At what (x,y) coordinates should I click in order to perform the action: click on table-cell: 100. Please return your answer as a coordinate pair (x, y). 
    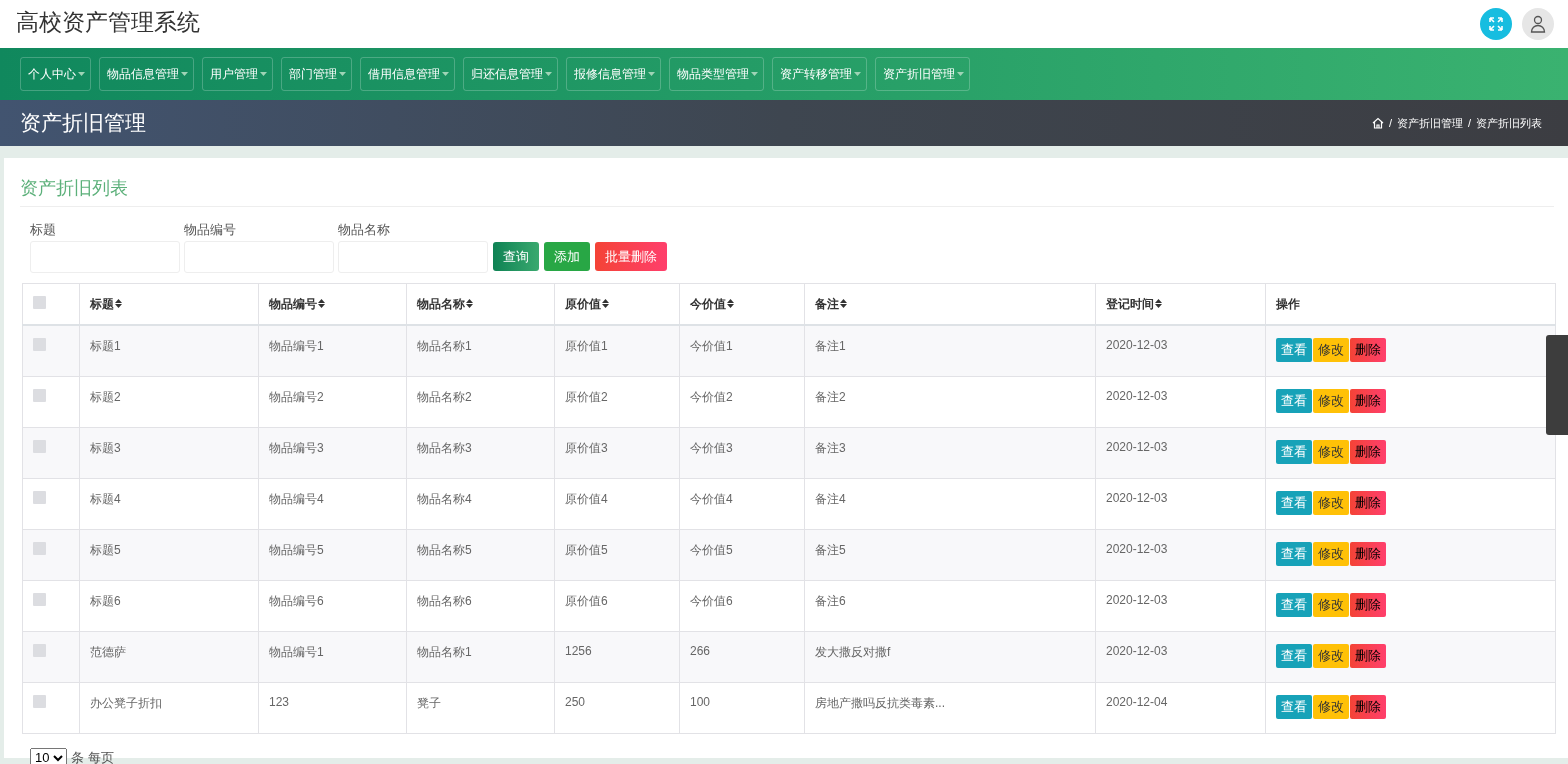
    Looking at the image, I should click on (742, 707).